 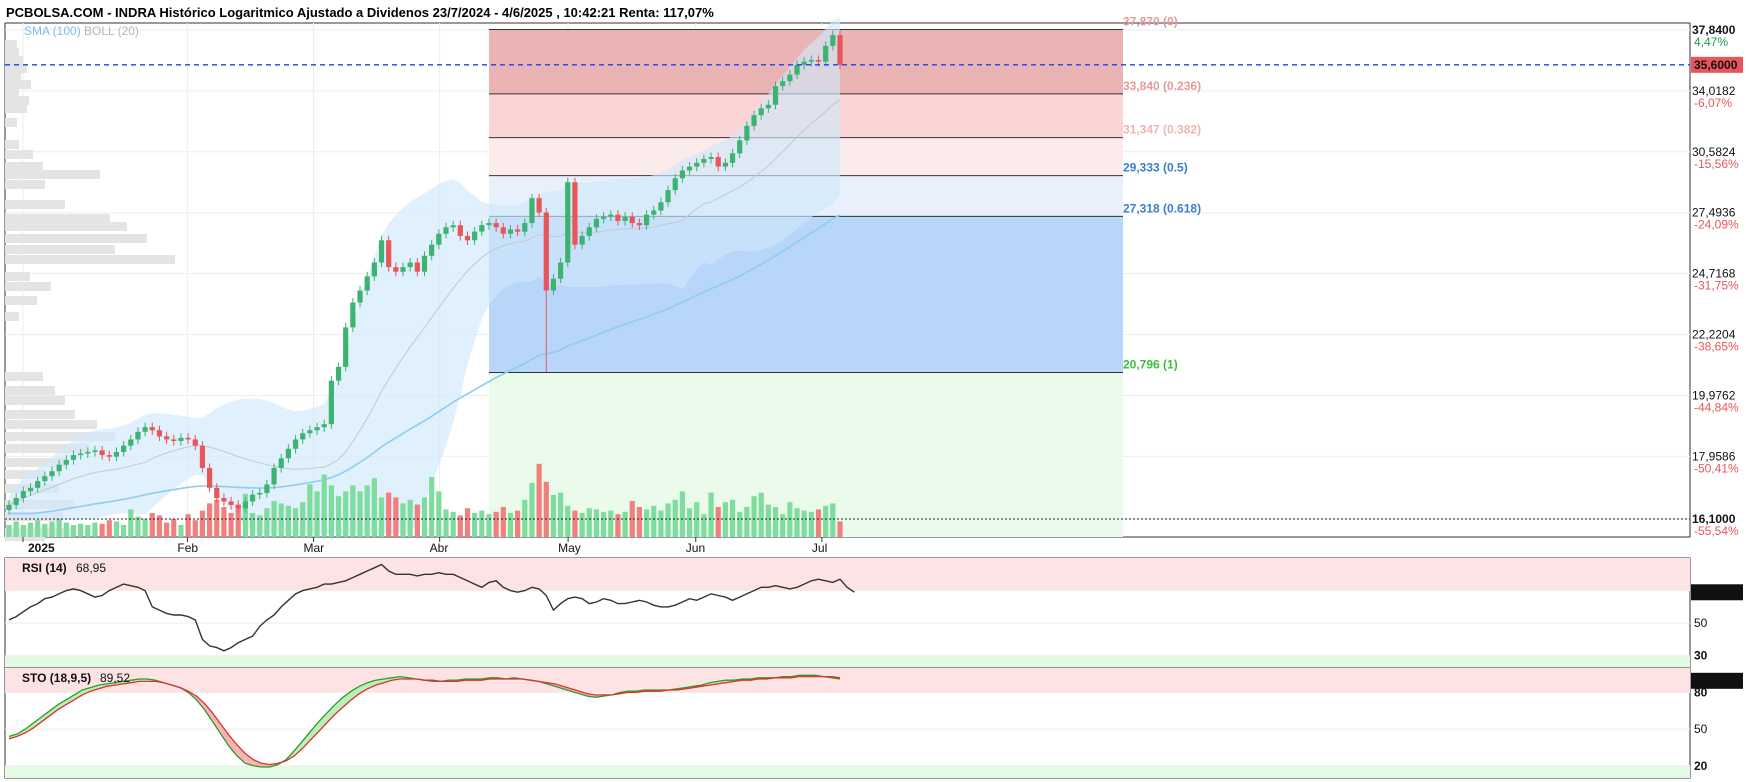 What do you see at coordinates (56, 678) in the screenshot?
I see `sto-label: STO (18,9,5)` at bounding box center [56, 678].